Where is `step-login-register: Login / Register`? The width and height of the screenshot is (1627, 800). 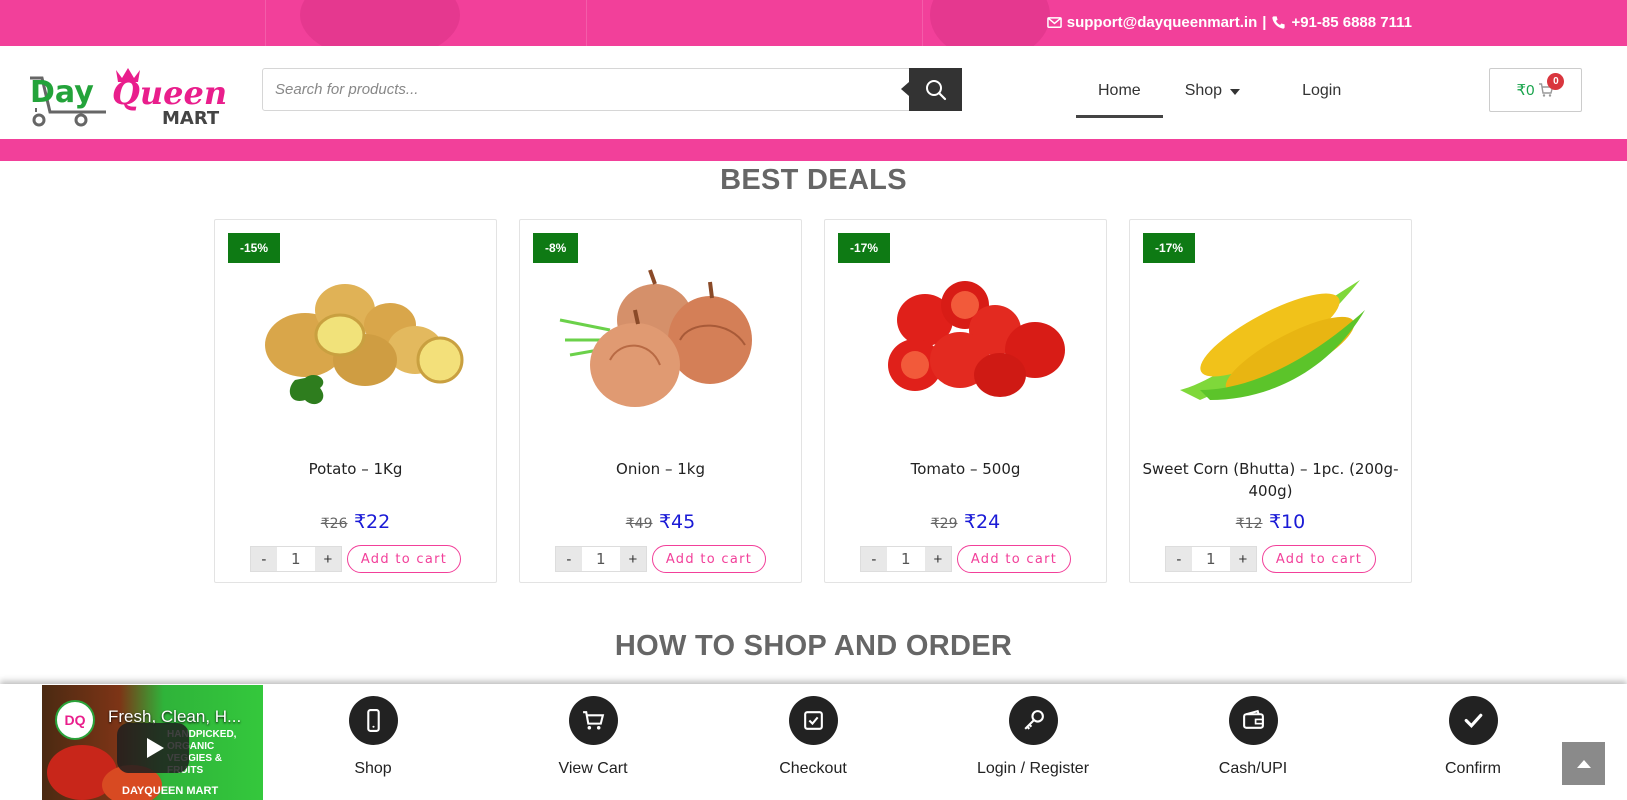
step-login-register: Login / Register is located at coordinates (1033, 737).